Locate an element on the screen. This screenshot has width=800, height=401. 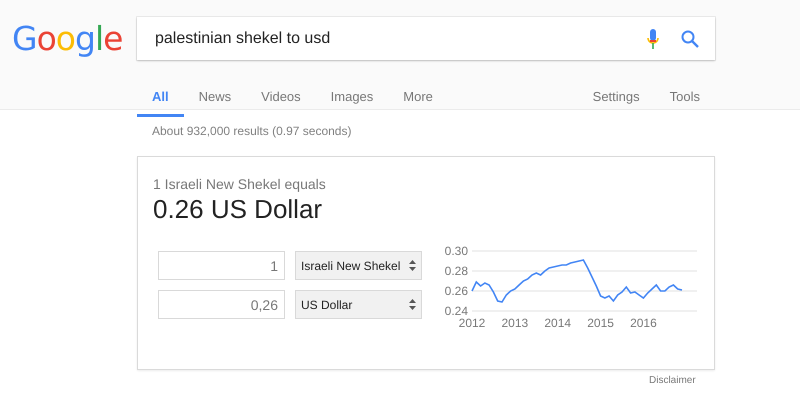
converter-result: 0.26 US Dollar is located at coordinates (238, 209).